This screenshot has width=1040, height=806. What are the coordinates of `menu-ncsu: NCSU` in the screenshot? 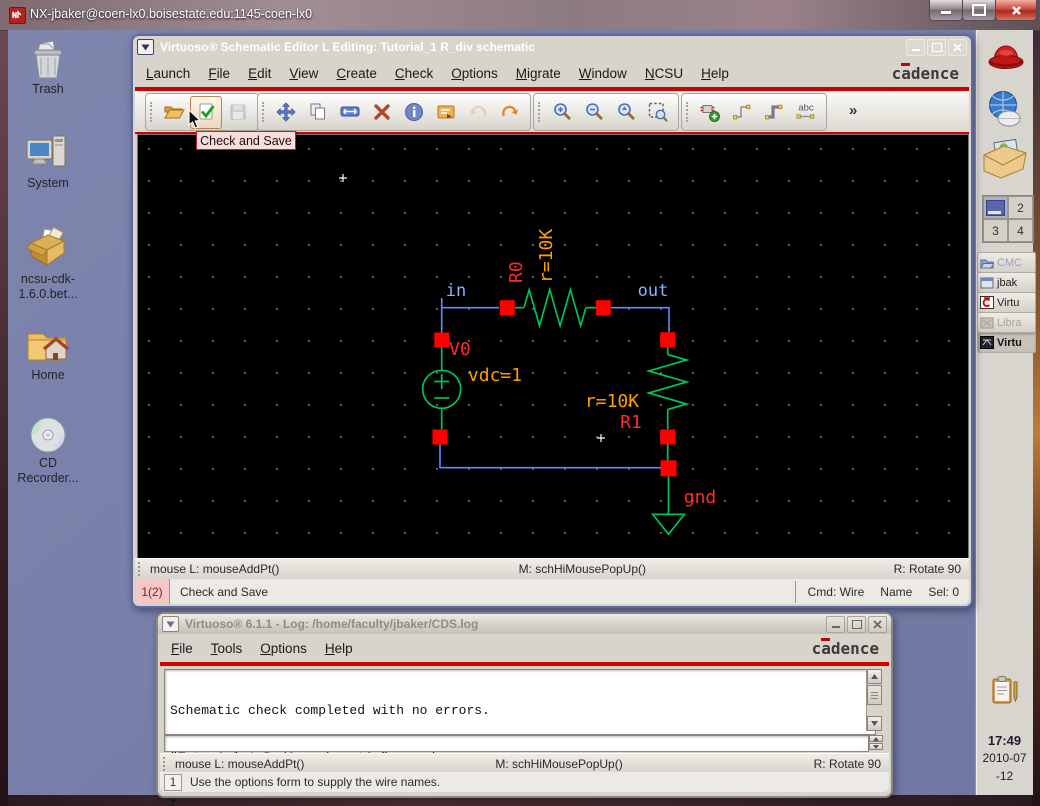 It's located at (664, 73).